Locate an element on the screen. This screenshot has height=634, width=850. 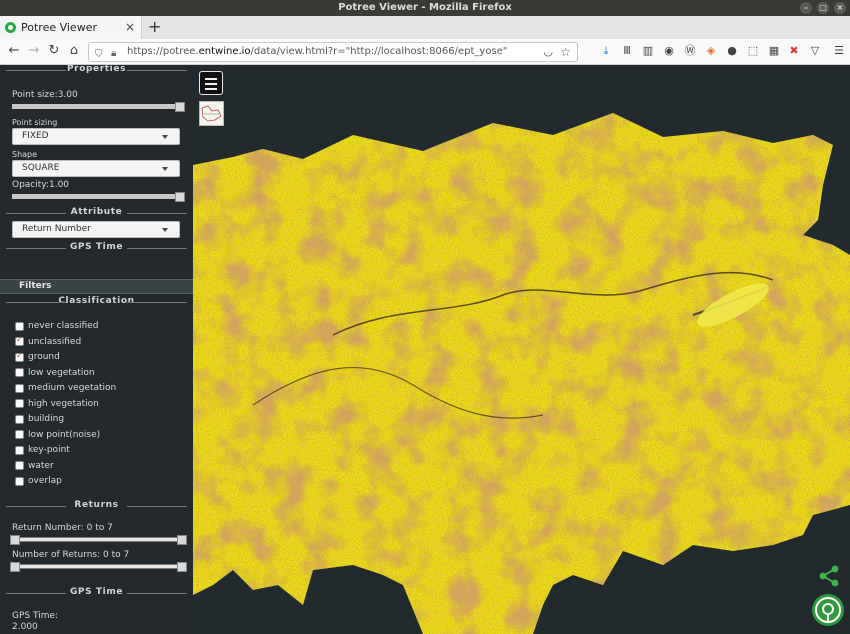
filters-section-header: Filters is located at coordinates (96, 286).